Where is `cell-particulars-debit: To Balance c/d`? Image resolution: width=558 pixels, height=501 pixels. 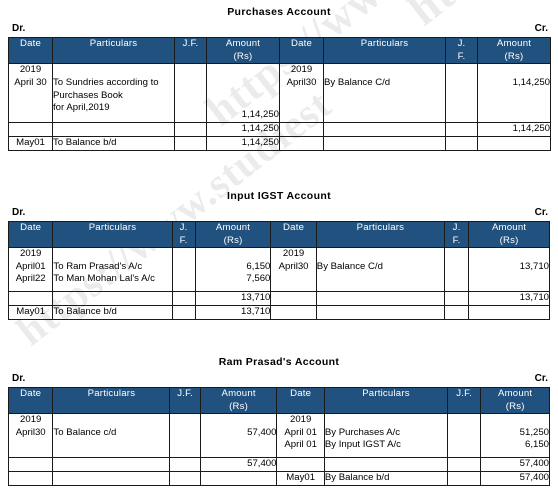
cell-particulars-debit: To Balance c/d is located at coordinates (111, 435).